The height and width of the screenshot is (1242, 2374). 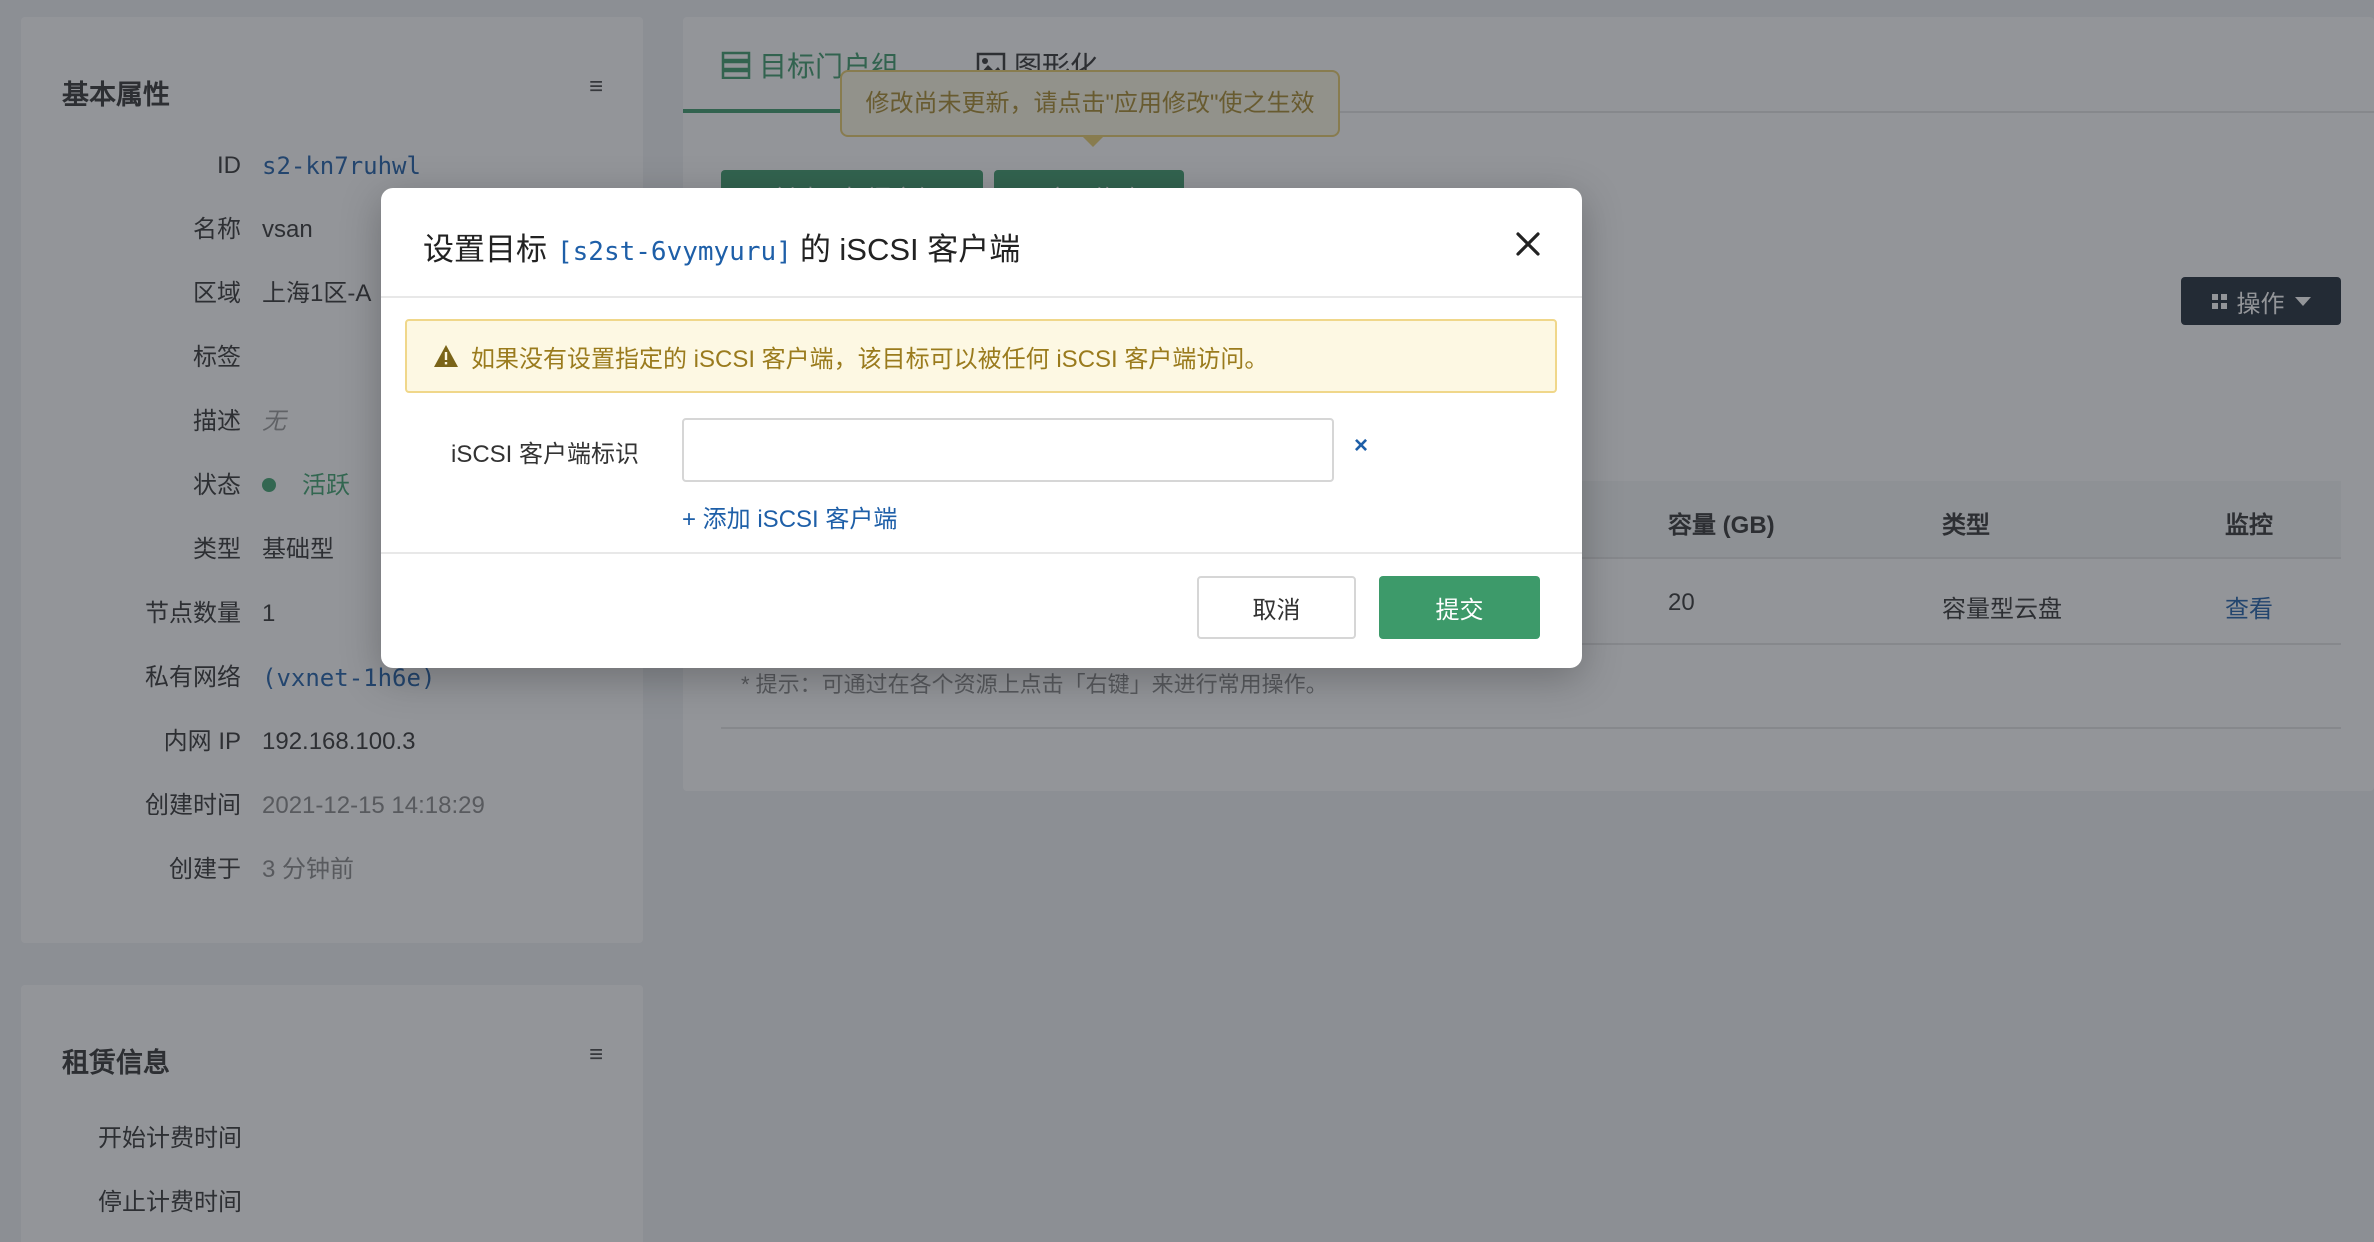 What do you see at coordinates (1276, 607) in the screenshot?
I see `cancel-button: 取消` at bounding box center [1276, 607].